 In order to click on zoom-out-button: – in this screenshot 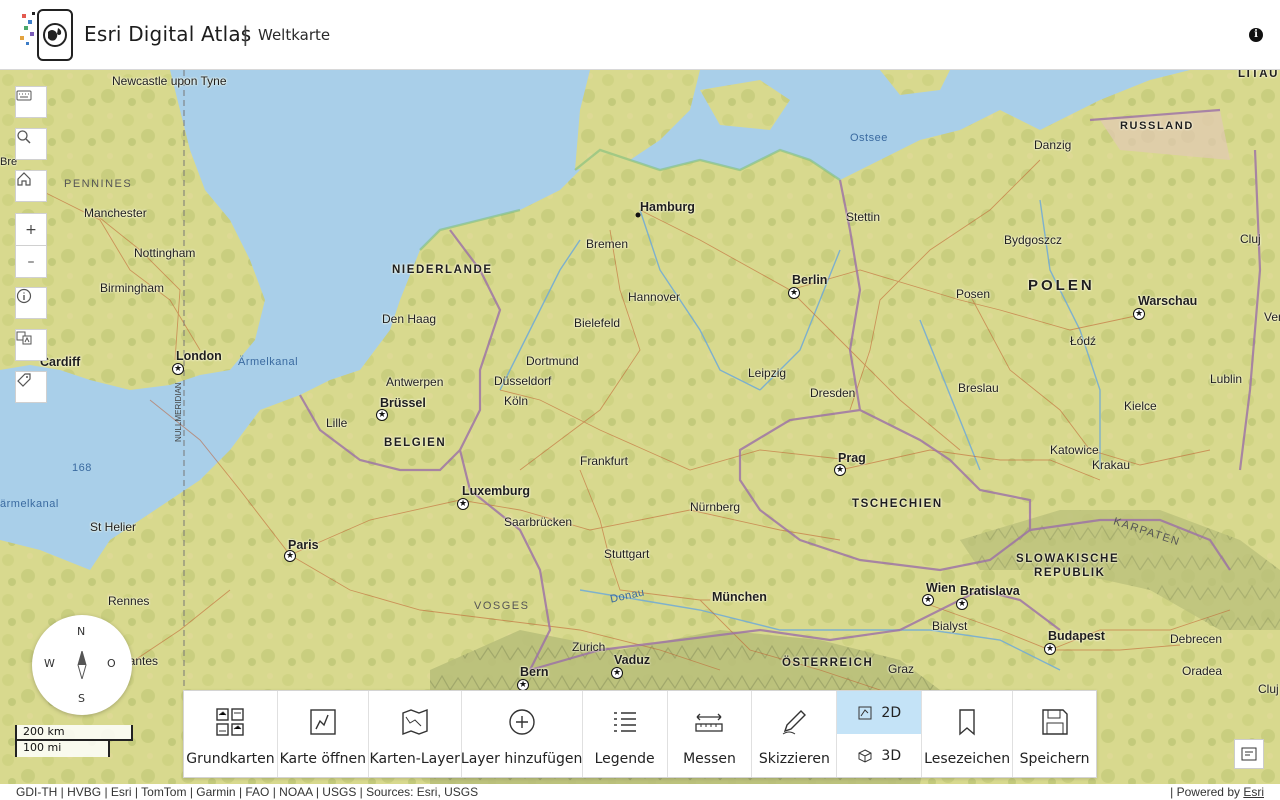, I will do `click(31, 261)`.